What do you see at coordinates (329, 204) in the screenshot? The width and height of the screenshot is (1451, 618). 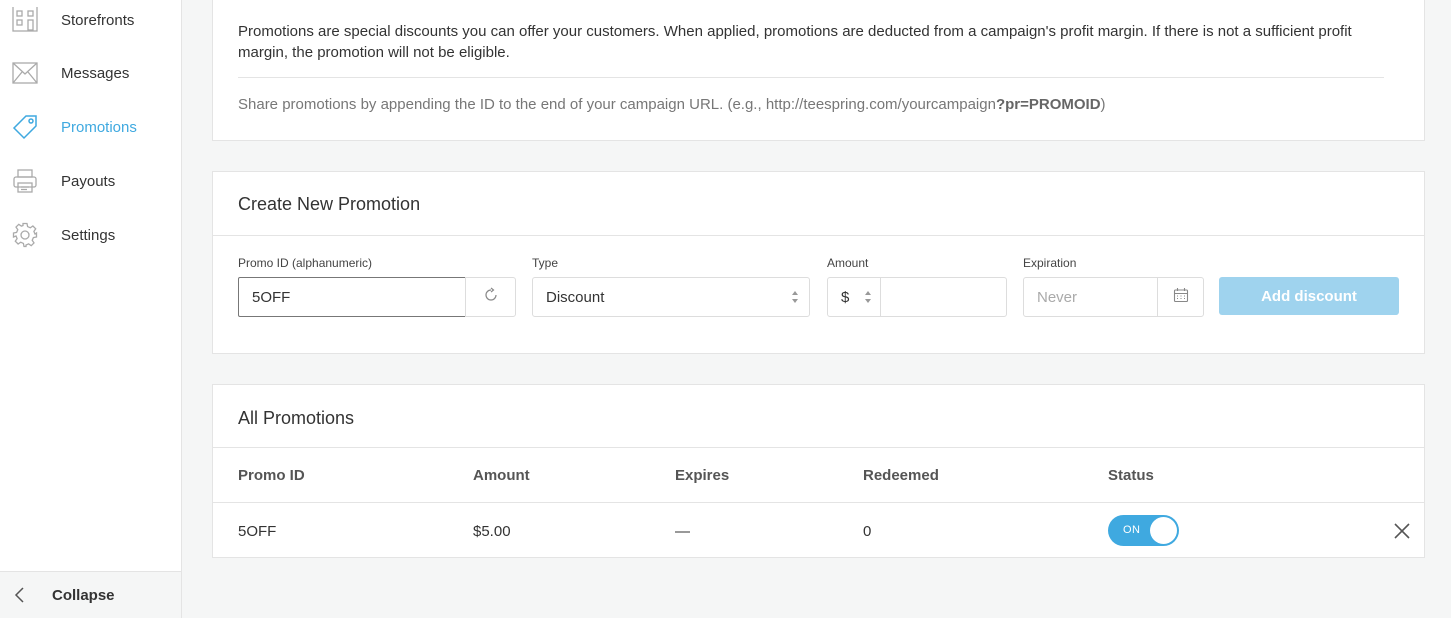 I see `create-promotion-title: Create New Promotion` at bounding box center [329, 204].